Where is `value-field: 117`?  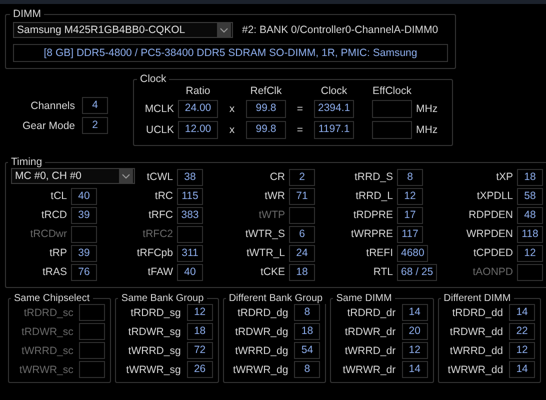 value-field: 117 is located at coordinates (410, 234).